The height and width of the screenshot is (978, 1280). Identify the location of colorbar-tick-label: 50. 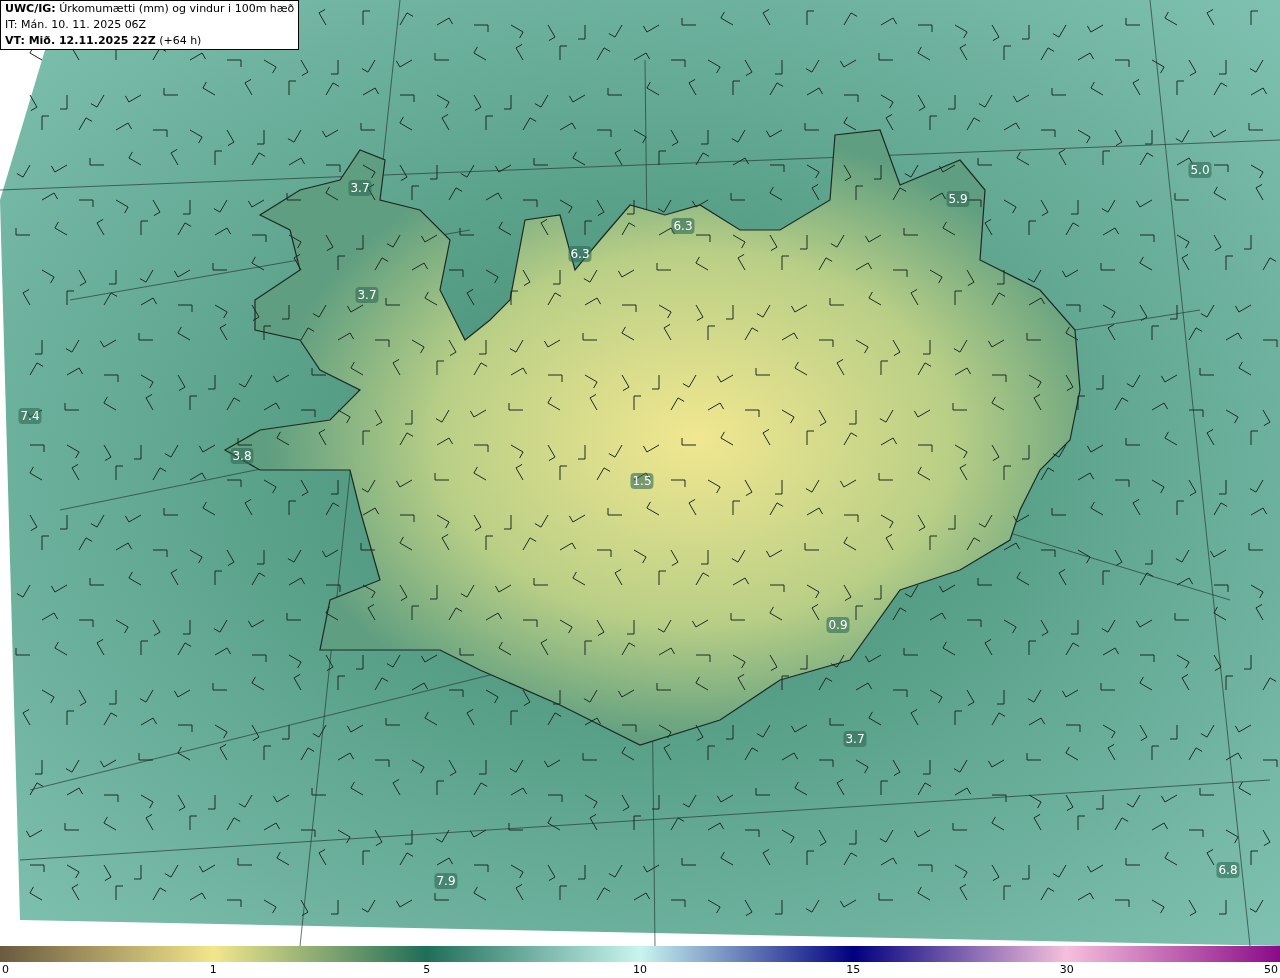
(1271, 970).